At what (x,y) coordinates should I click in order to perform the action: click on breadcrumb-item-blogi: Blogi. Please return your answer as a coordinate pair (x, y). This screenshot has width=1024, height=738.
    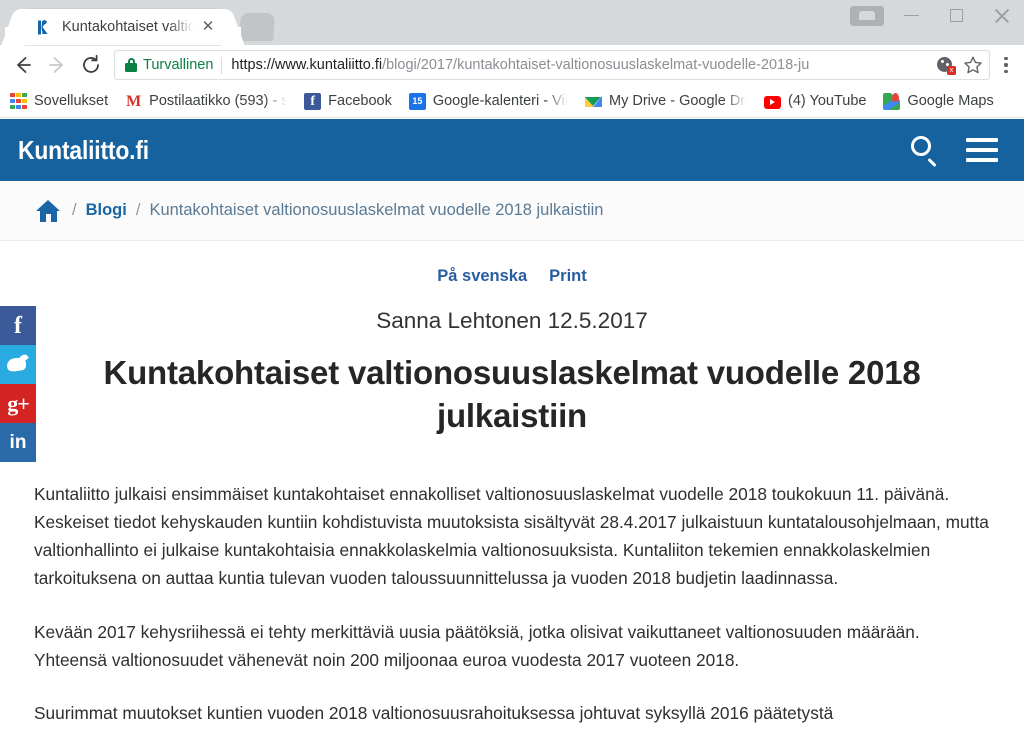
    Looking at the image, I should click on (106, 210).